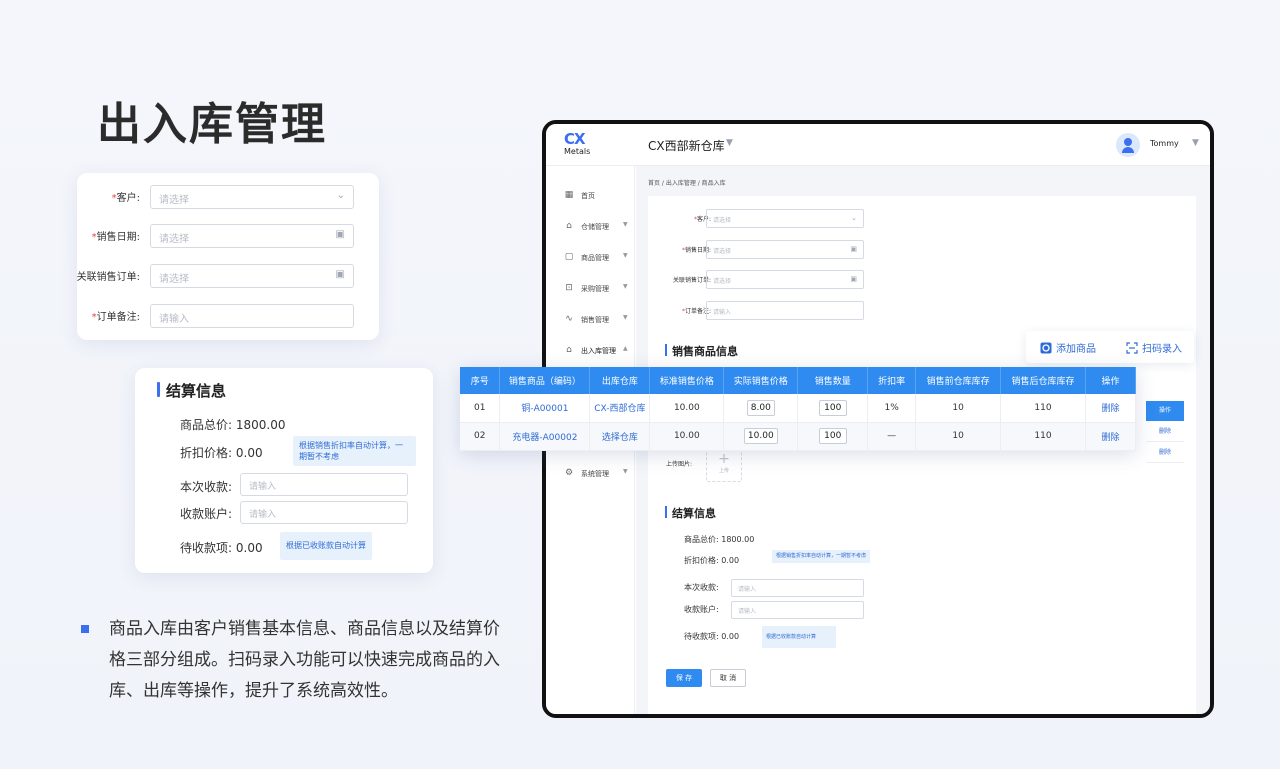 Image resolution: width=1280 pixels, height=769 pixels. I want to click on goods-toolbar: 添加商品 扫码录入, so click(1110, 347).